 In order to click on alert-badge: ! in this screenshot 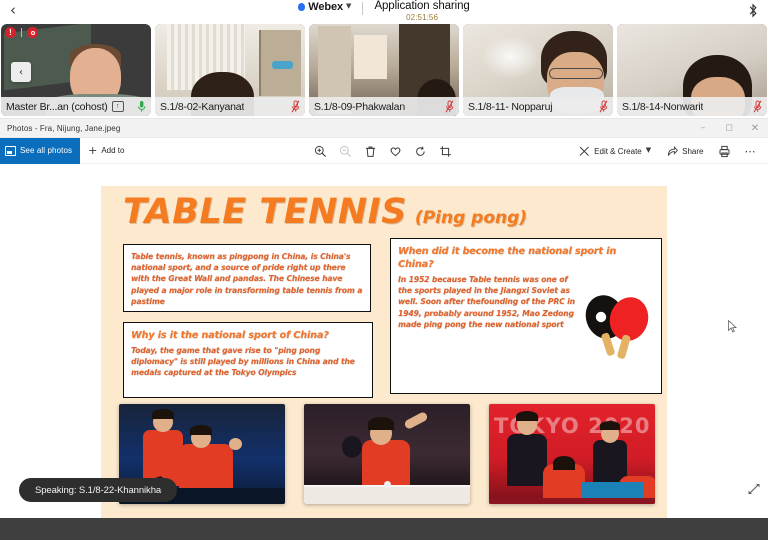, I will do `click(10, 32)`.